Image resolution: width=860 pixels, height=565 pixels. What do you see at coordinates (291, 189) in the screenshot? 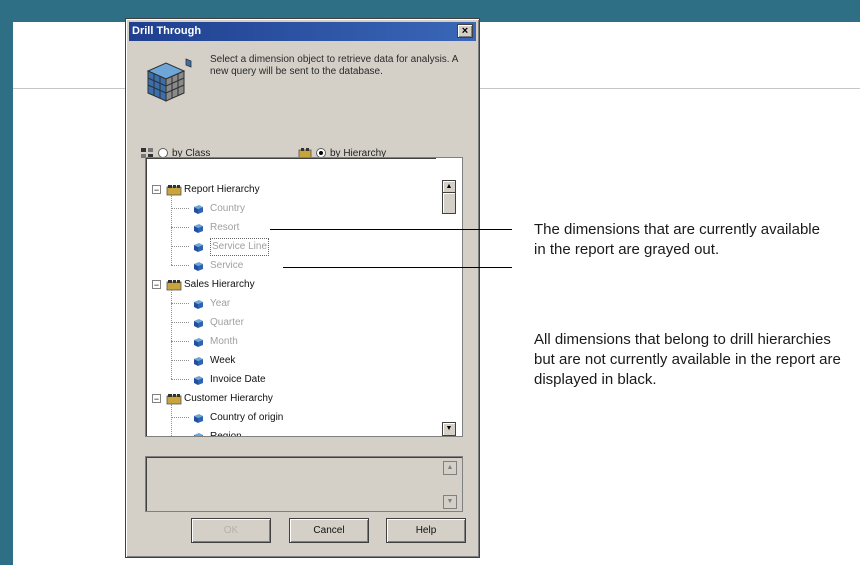
I see `tree-parent-node: − Report Hierarchy` at bounding box center [291, 189].